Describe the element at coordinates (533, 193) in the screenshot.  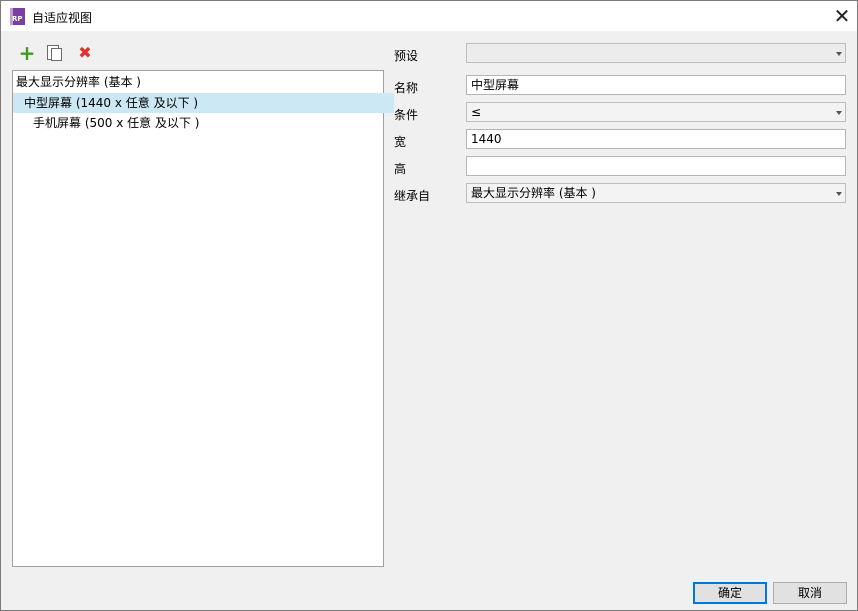
I see `inherit-value: 最大显示分辨率 (基本 )` at that location.